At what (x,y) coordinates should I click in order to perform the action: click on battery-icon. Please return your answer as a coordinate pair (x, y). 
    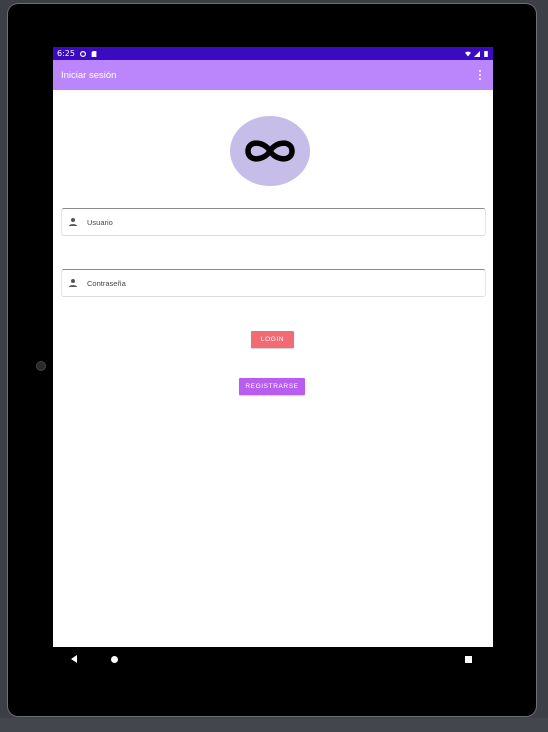
    Looking at the image, I should click on (486, 53).